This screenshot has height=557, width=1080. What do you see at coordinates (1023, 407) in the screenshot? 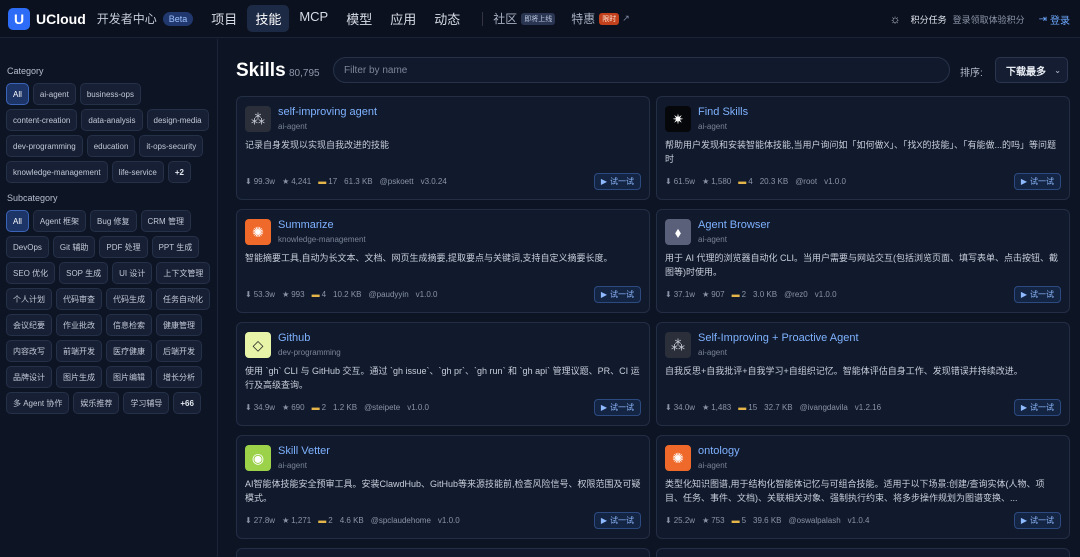
I see `play-icon: ▶` at bounding box center [1023, 407].